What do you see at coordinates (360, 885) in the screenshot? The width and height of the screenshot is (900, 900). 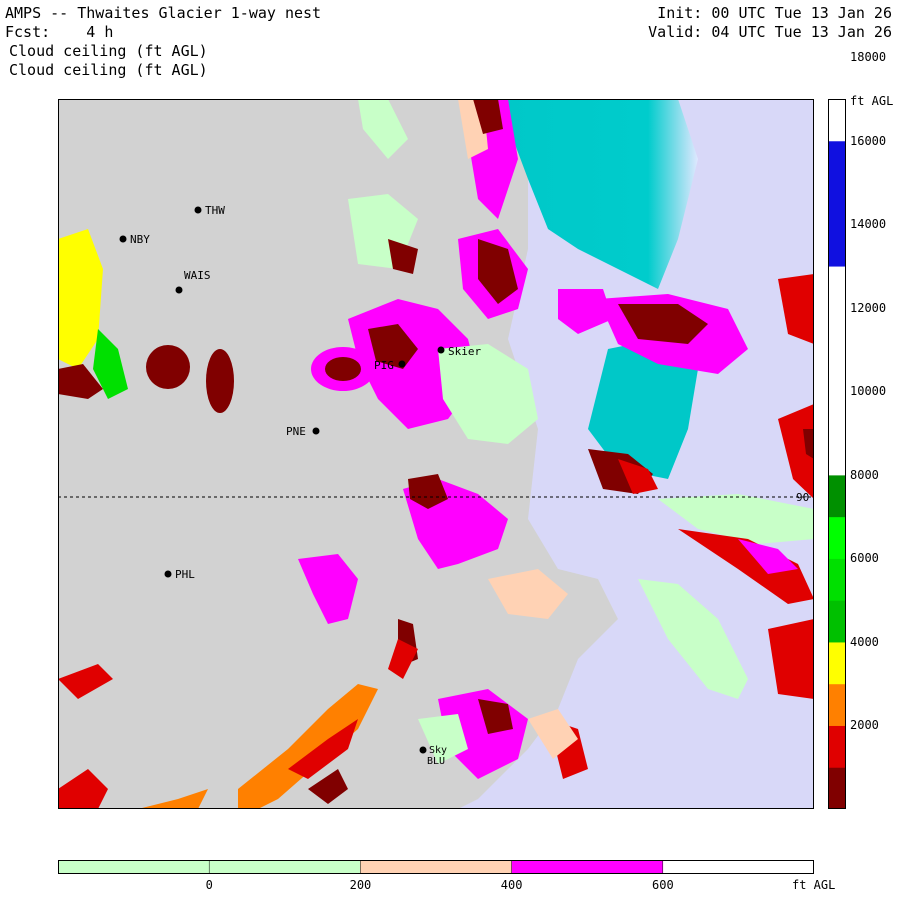 I see `colorbar-bottom-tick-label: 200` at bounding box center [360, 885].